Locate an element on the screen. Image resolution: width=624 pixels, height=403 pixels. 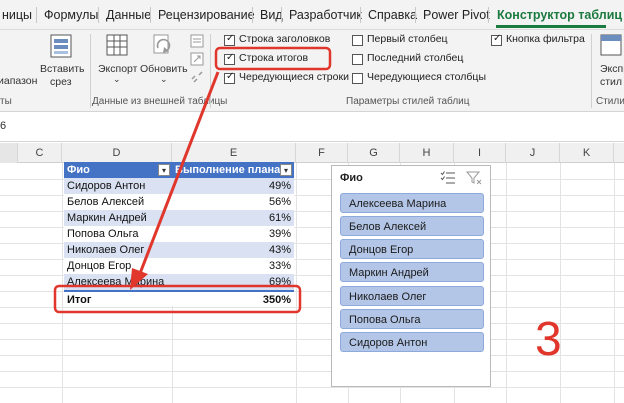
annotation-arrow-line is located at coordinates (178, 174).